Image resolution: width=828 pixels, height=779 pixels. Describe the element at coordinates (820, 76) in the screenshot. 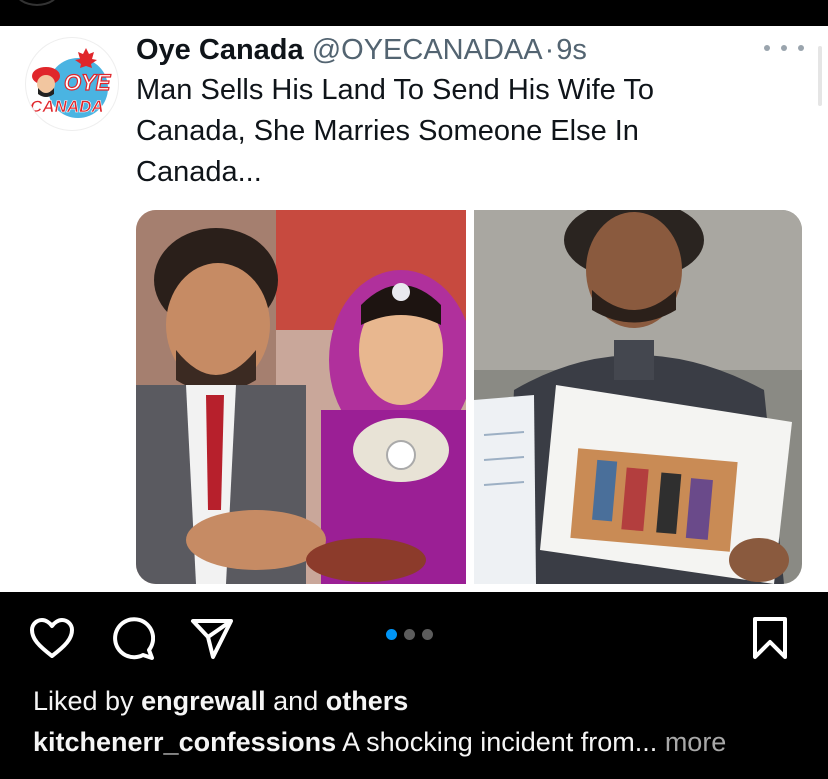

I see `scrollbar` at that location.